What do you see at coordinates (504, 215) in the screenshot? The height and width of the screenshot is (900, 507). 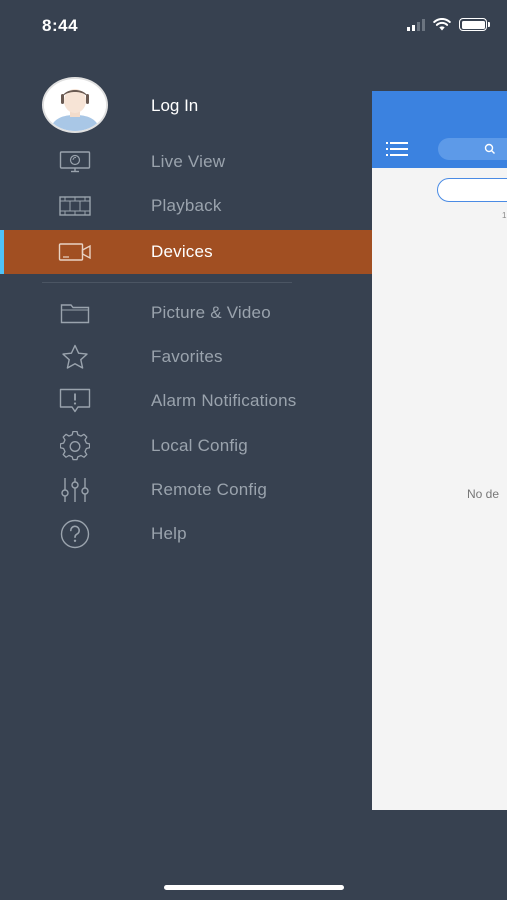 I see `app-tiny-mark: 1` at bounding box center [504, 215].